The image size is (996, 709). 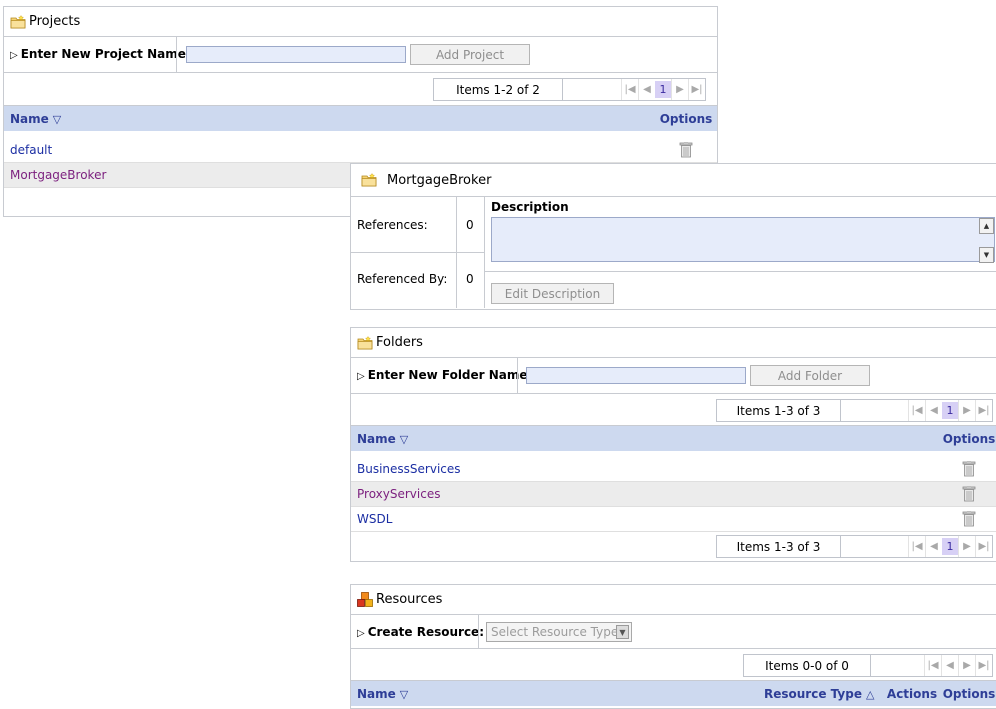 I want to click on chevron-down-icon: ▼, so click(x=622, y=632).